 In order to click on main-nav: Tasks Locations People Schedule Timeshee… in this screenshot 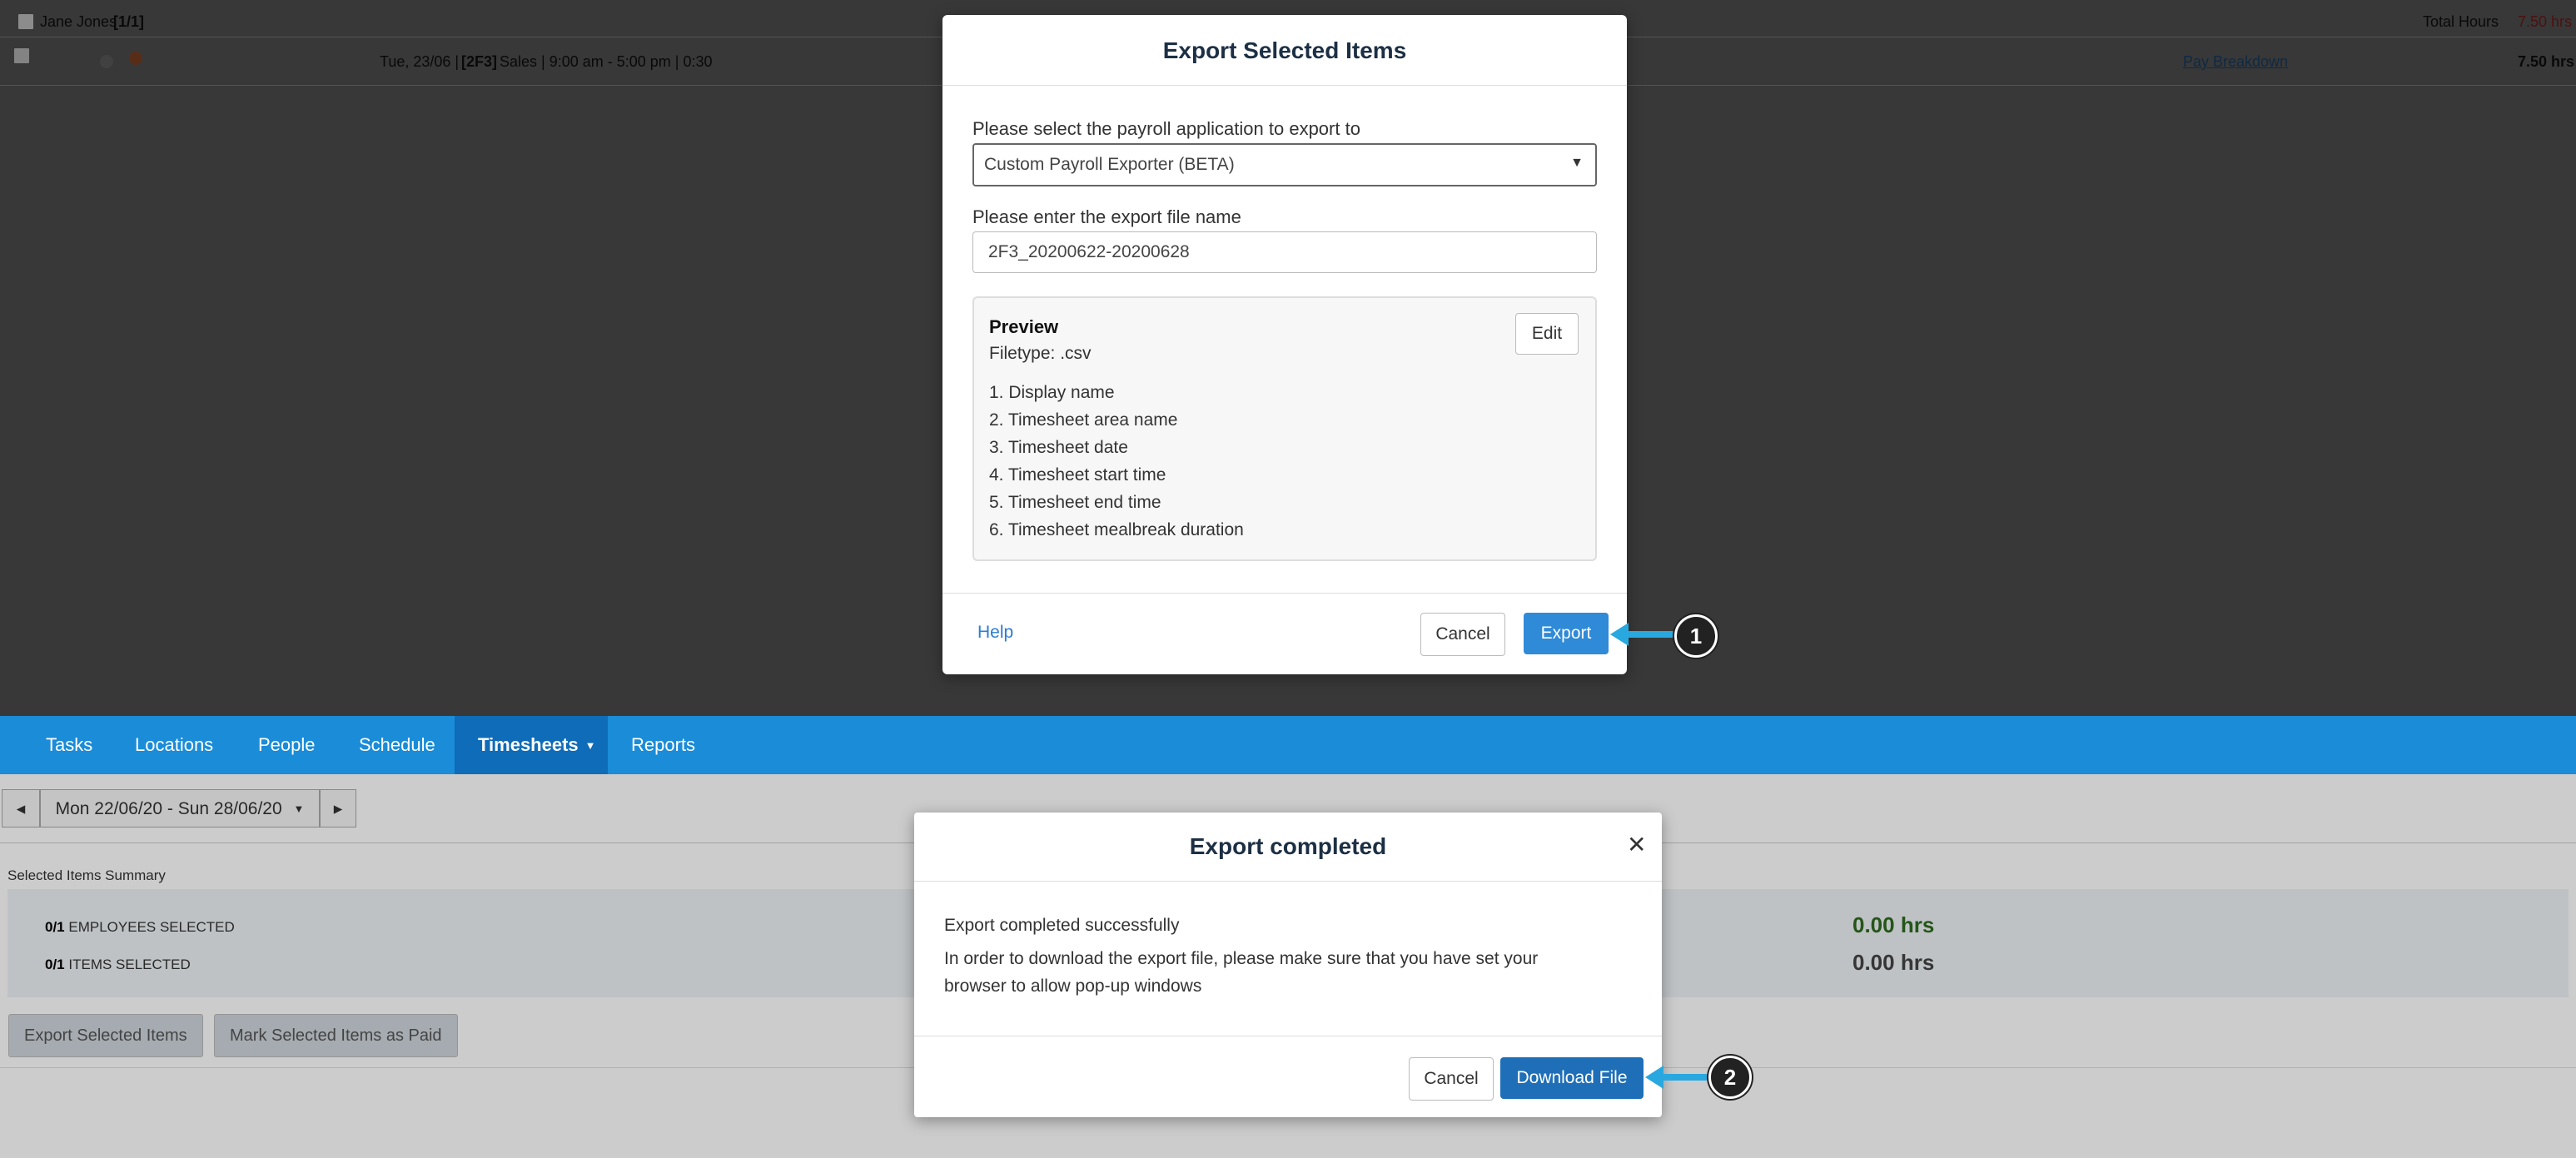, I will do `click(1288, 745)`.